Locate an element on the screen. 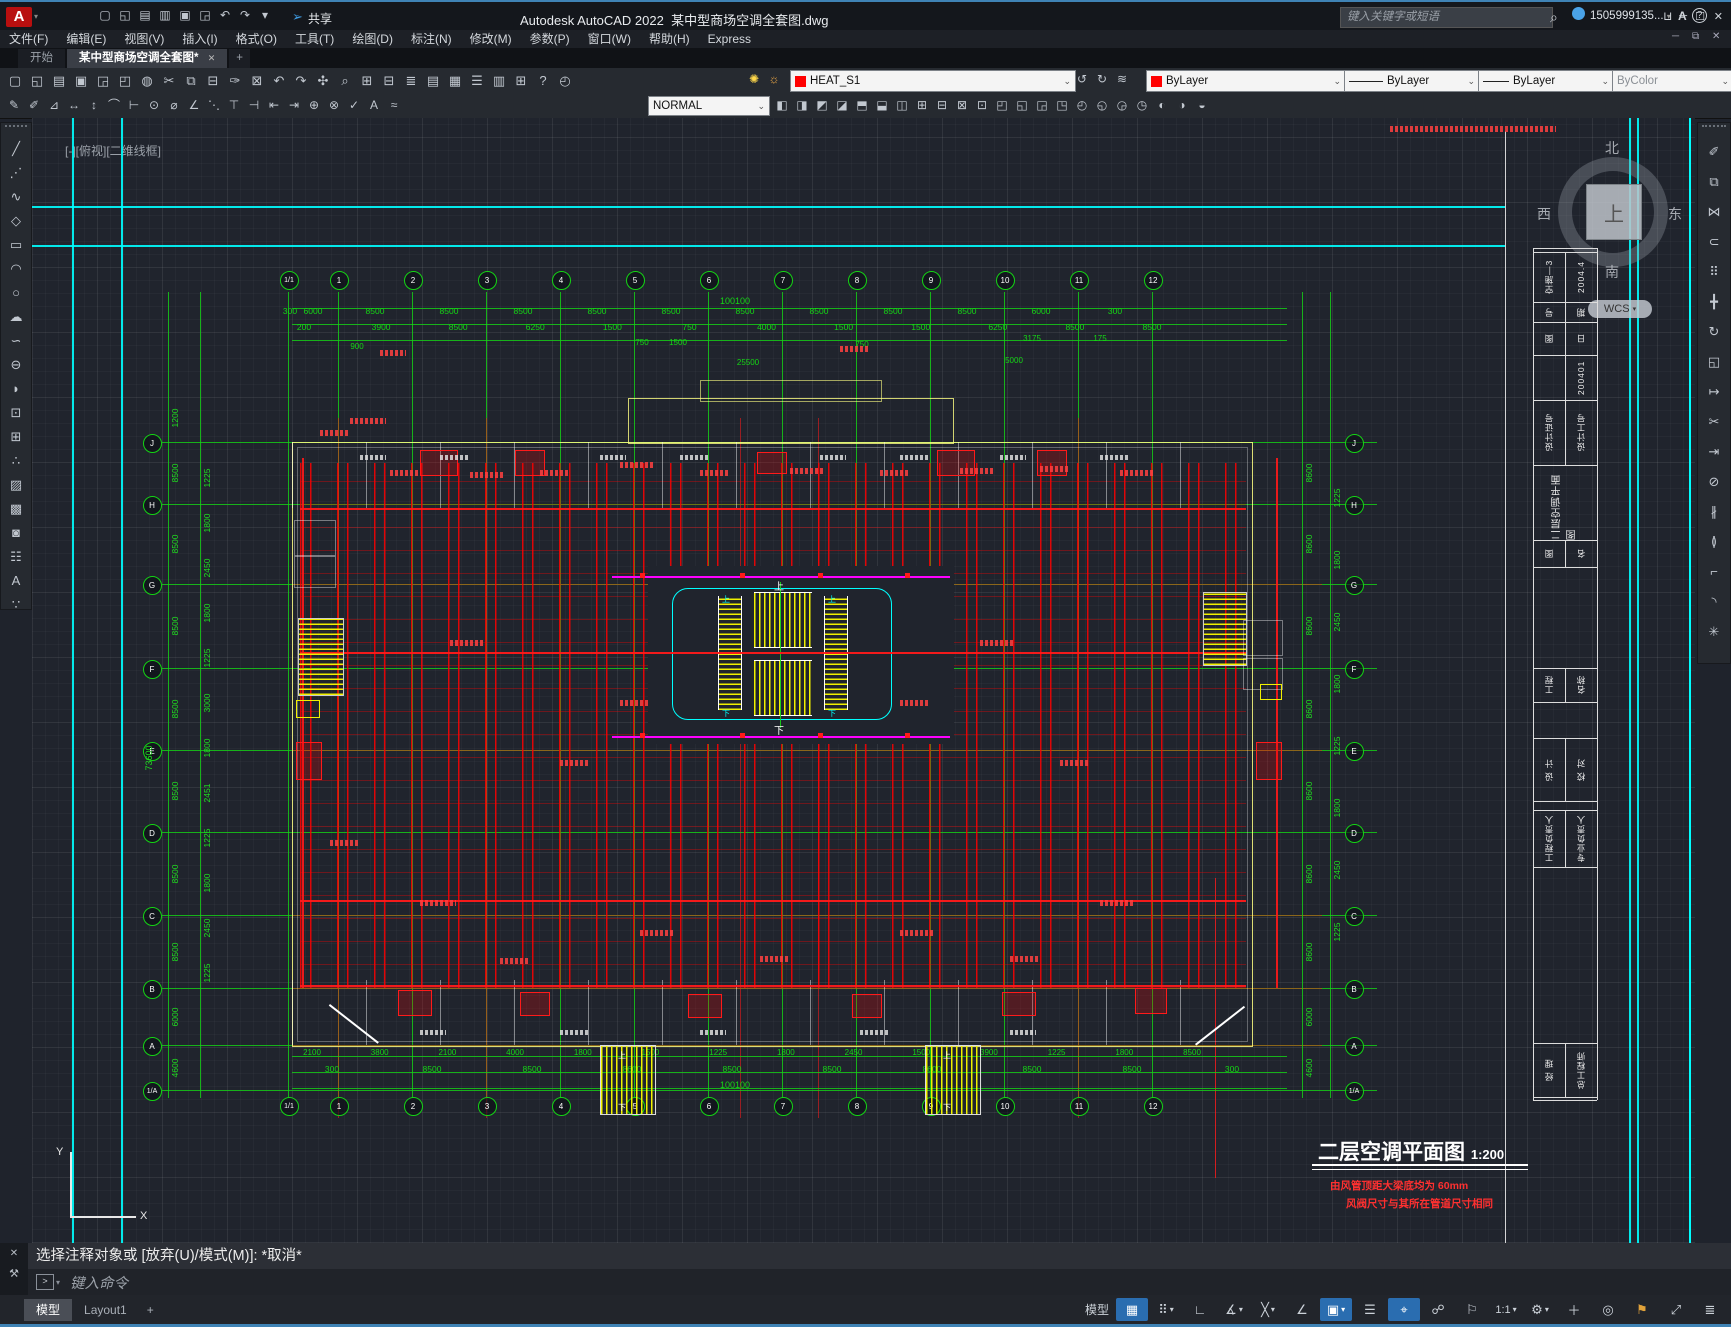 The image size is (1731, 1327). erase-icon: ✐ is located at coordinates (1714, 152).